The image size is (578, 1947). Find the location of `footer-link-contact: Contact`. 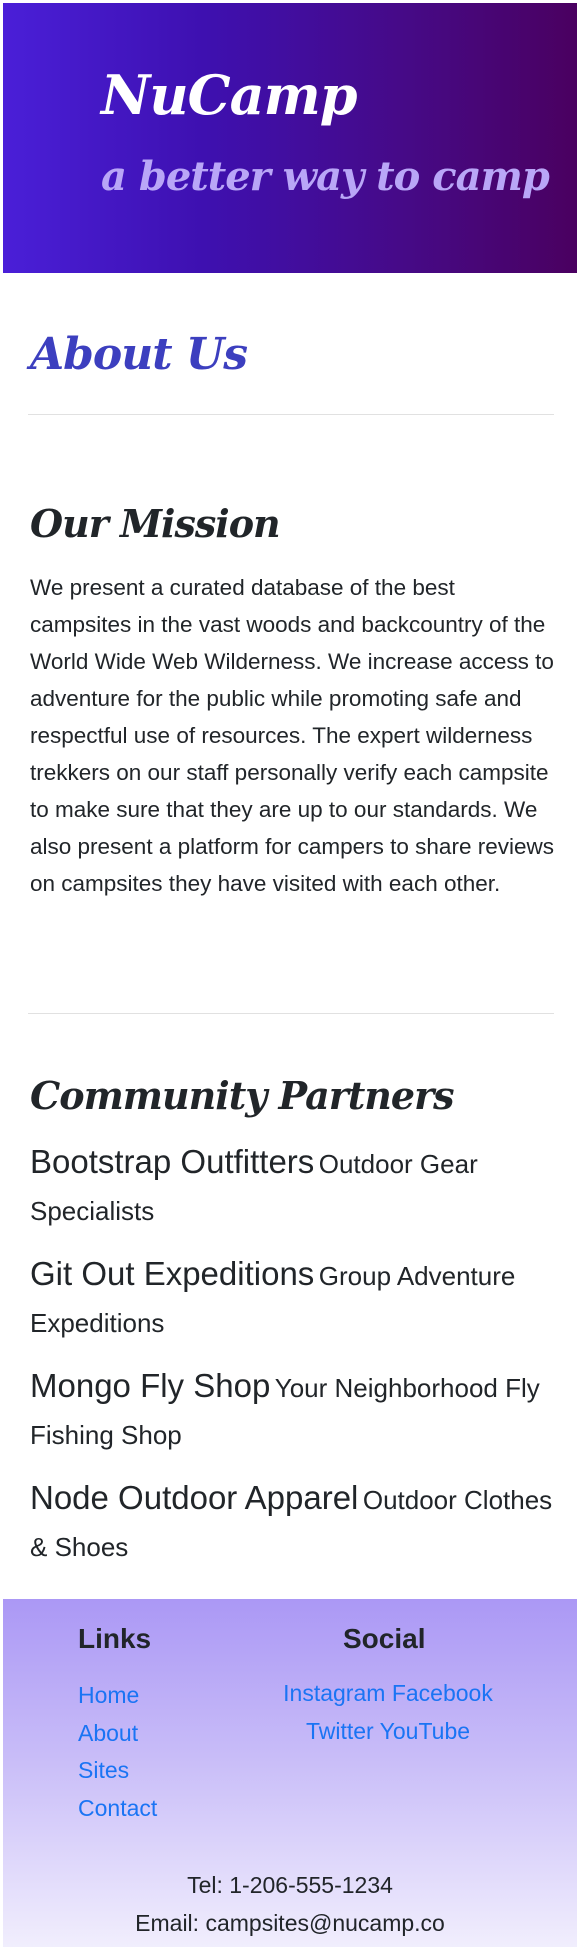

footer-link-contact: Contact is located at coordinates (117, 1808).